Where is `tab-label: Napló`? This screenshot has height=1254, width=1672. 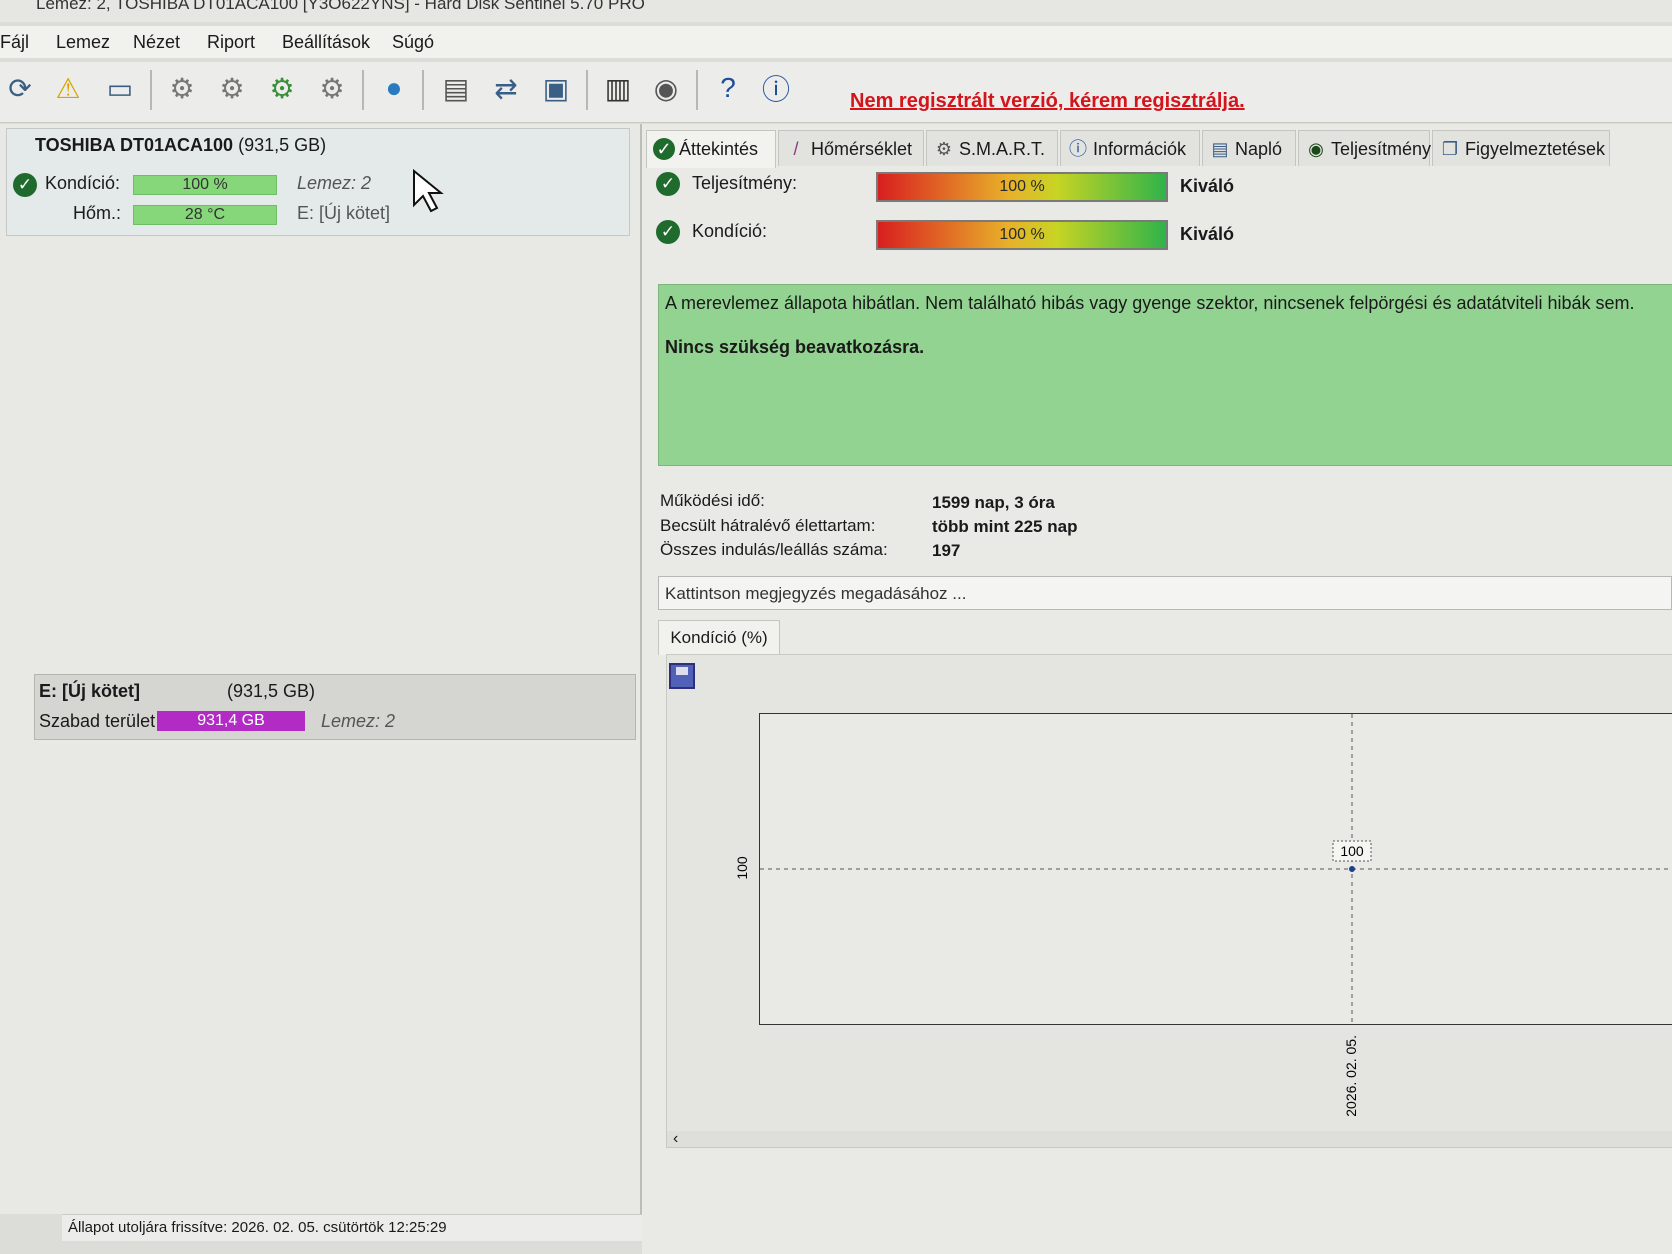 tab-label: Napló is located at coordinates (1259, 149).